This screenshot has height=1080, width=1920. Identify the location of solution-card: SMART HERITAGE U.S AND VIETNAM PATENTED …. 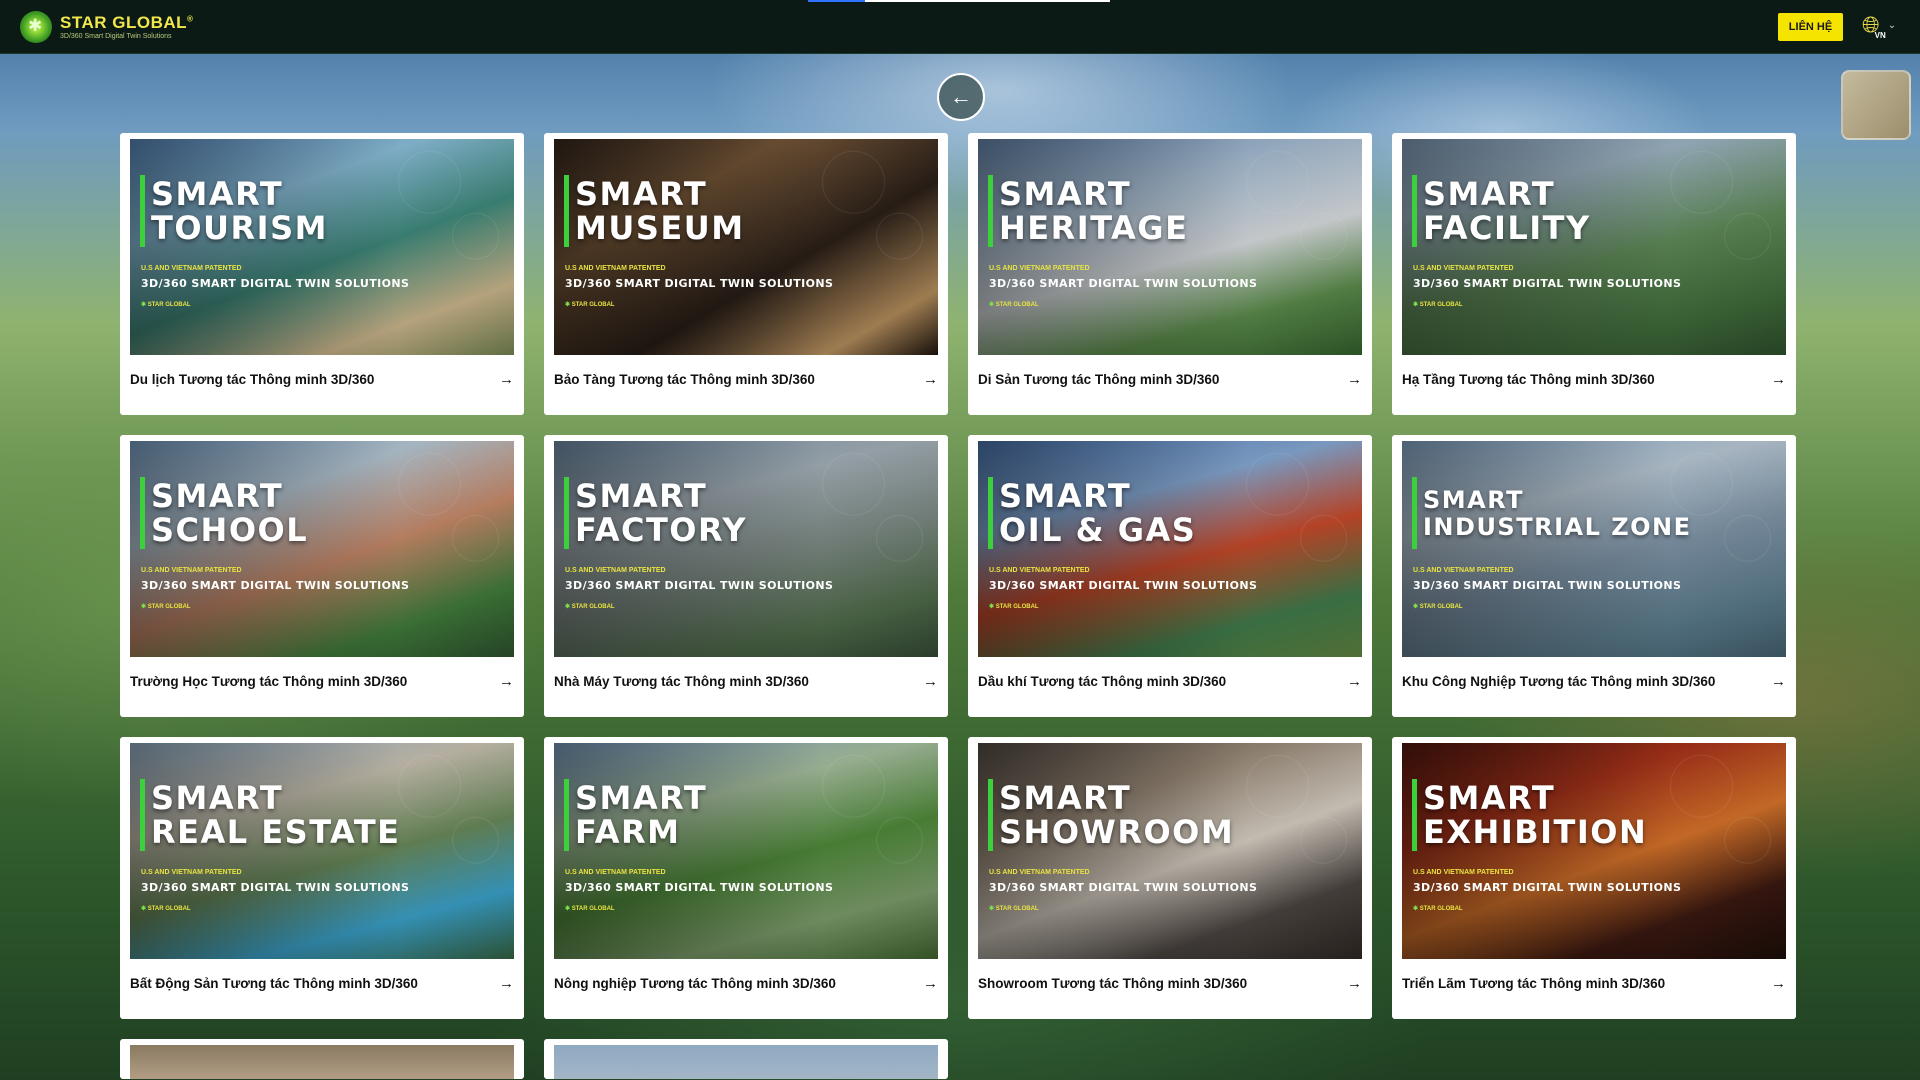
(1170, 274).